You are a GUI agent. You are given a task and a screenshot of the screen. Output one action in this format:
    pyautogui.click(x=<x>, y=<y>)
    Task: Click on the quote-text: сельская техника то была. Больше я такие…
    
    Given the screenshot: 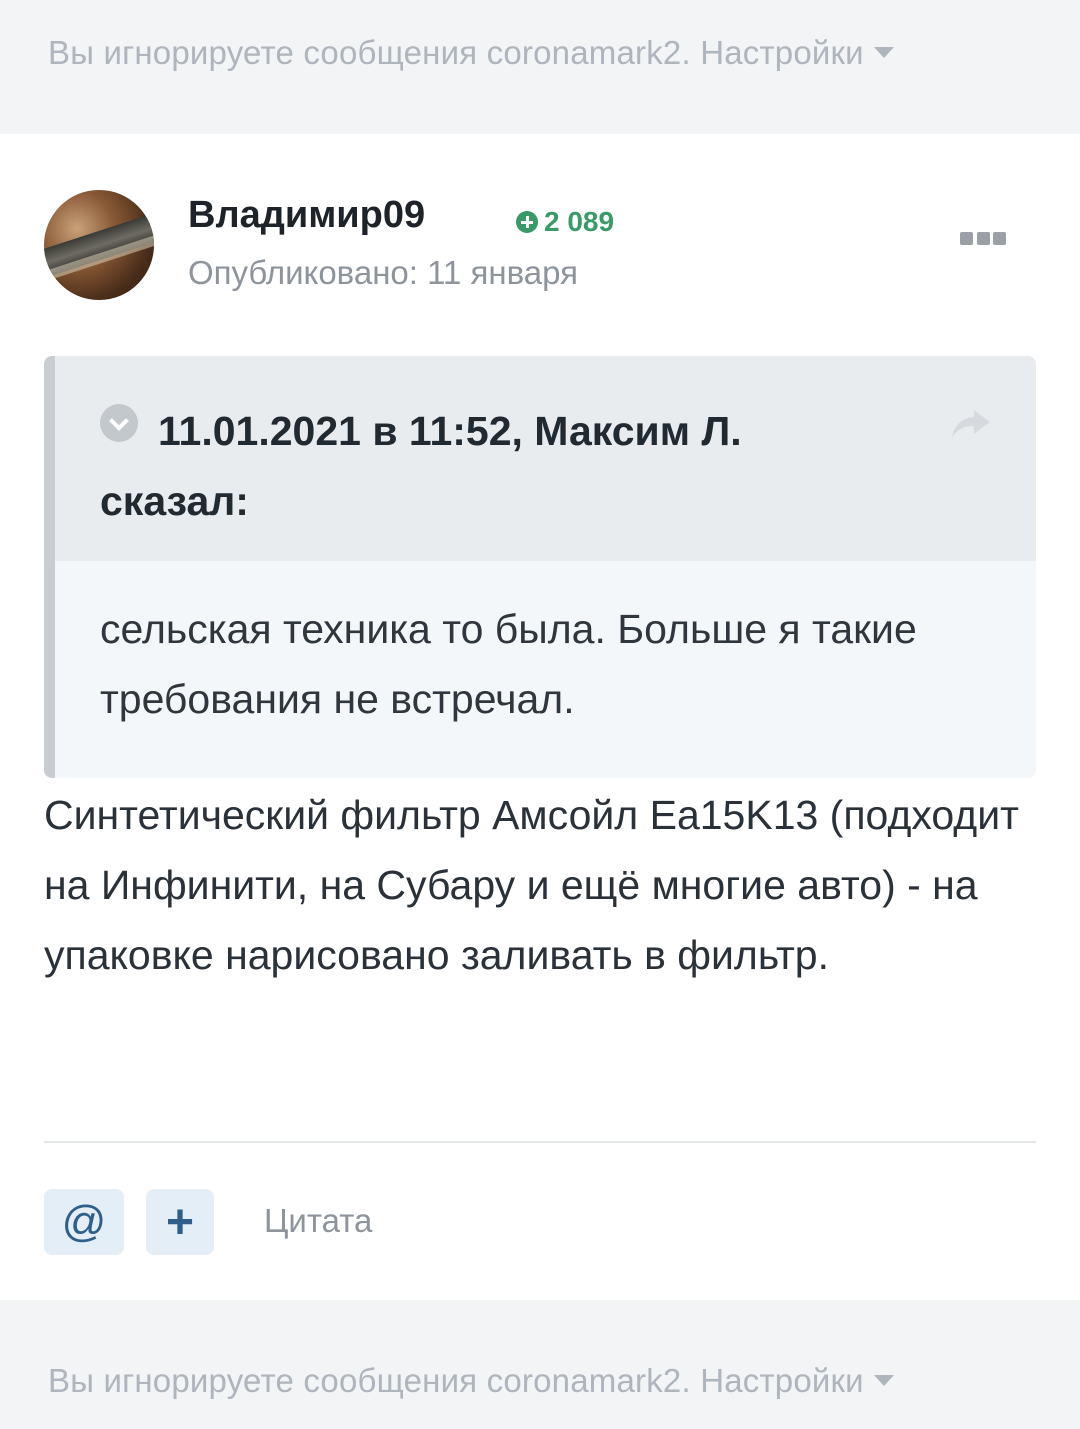 What is the action you would take?
    pyautogui.click(x=508, y=664)
    